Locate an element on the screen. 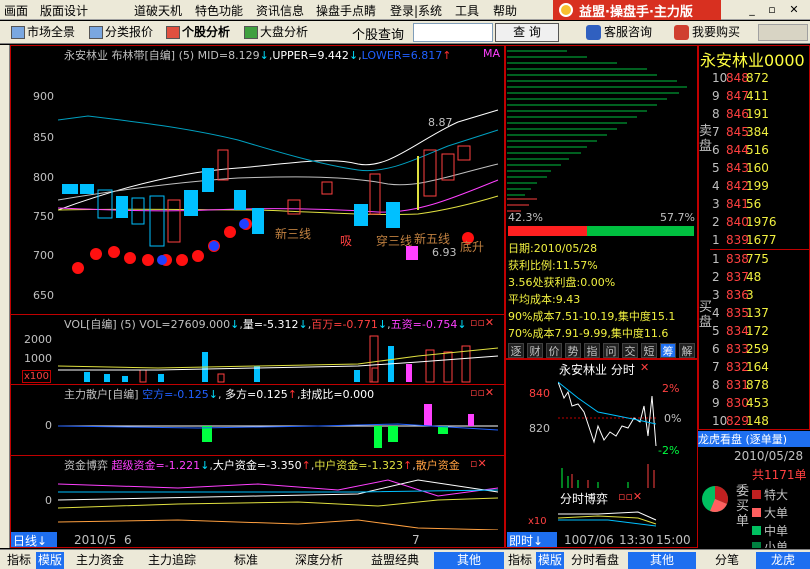 The image size is (810, 569). category-quotes-button: 分类报价 is located at coordinates (120, 32).